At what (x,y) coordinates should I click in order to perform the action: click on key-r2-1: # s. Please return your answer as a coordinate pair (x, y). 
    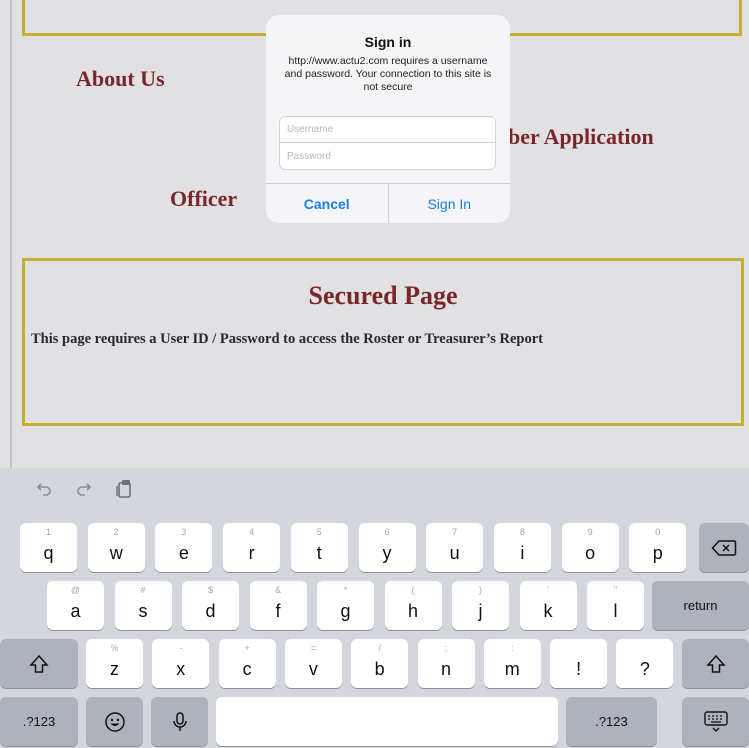
    Looking at the image, I should click on (143, 605).